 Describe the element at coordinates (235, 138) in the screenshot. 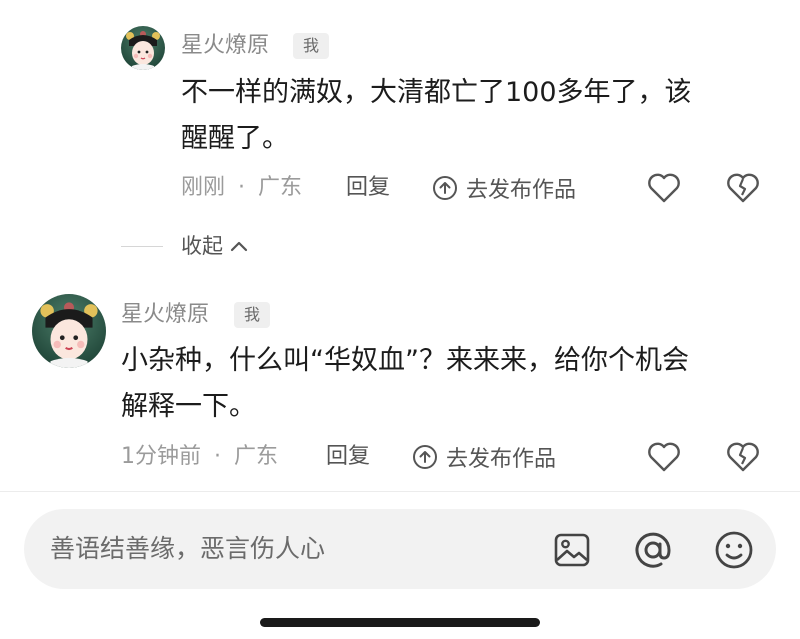

I see `comment-text-line: 醒醒了。` at that location.